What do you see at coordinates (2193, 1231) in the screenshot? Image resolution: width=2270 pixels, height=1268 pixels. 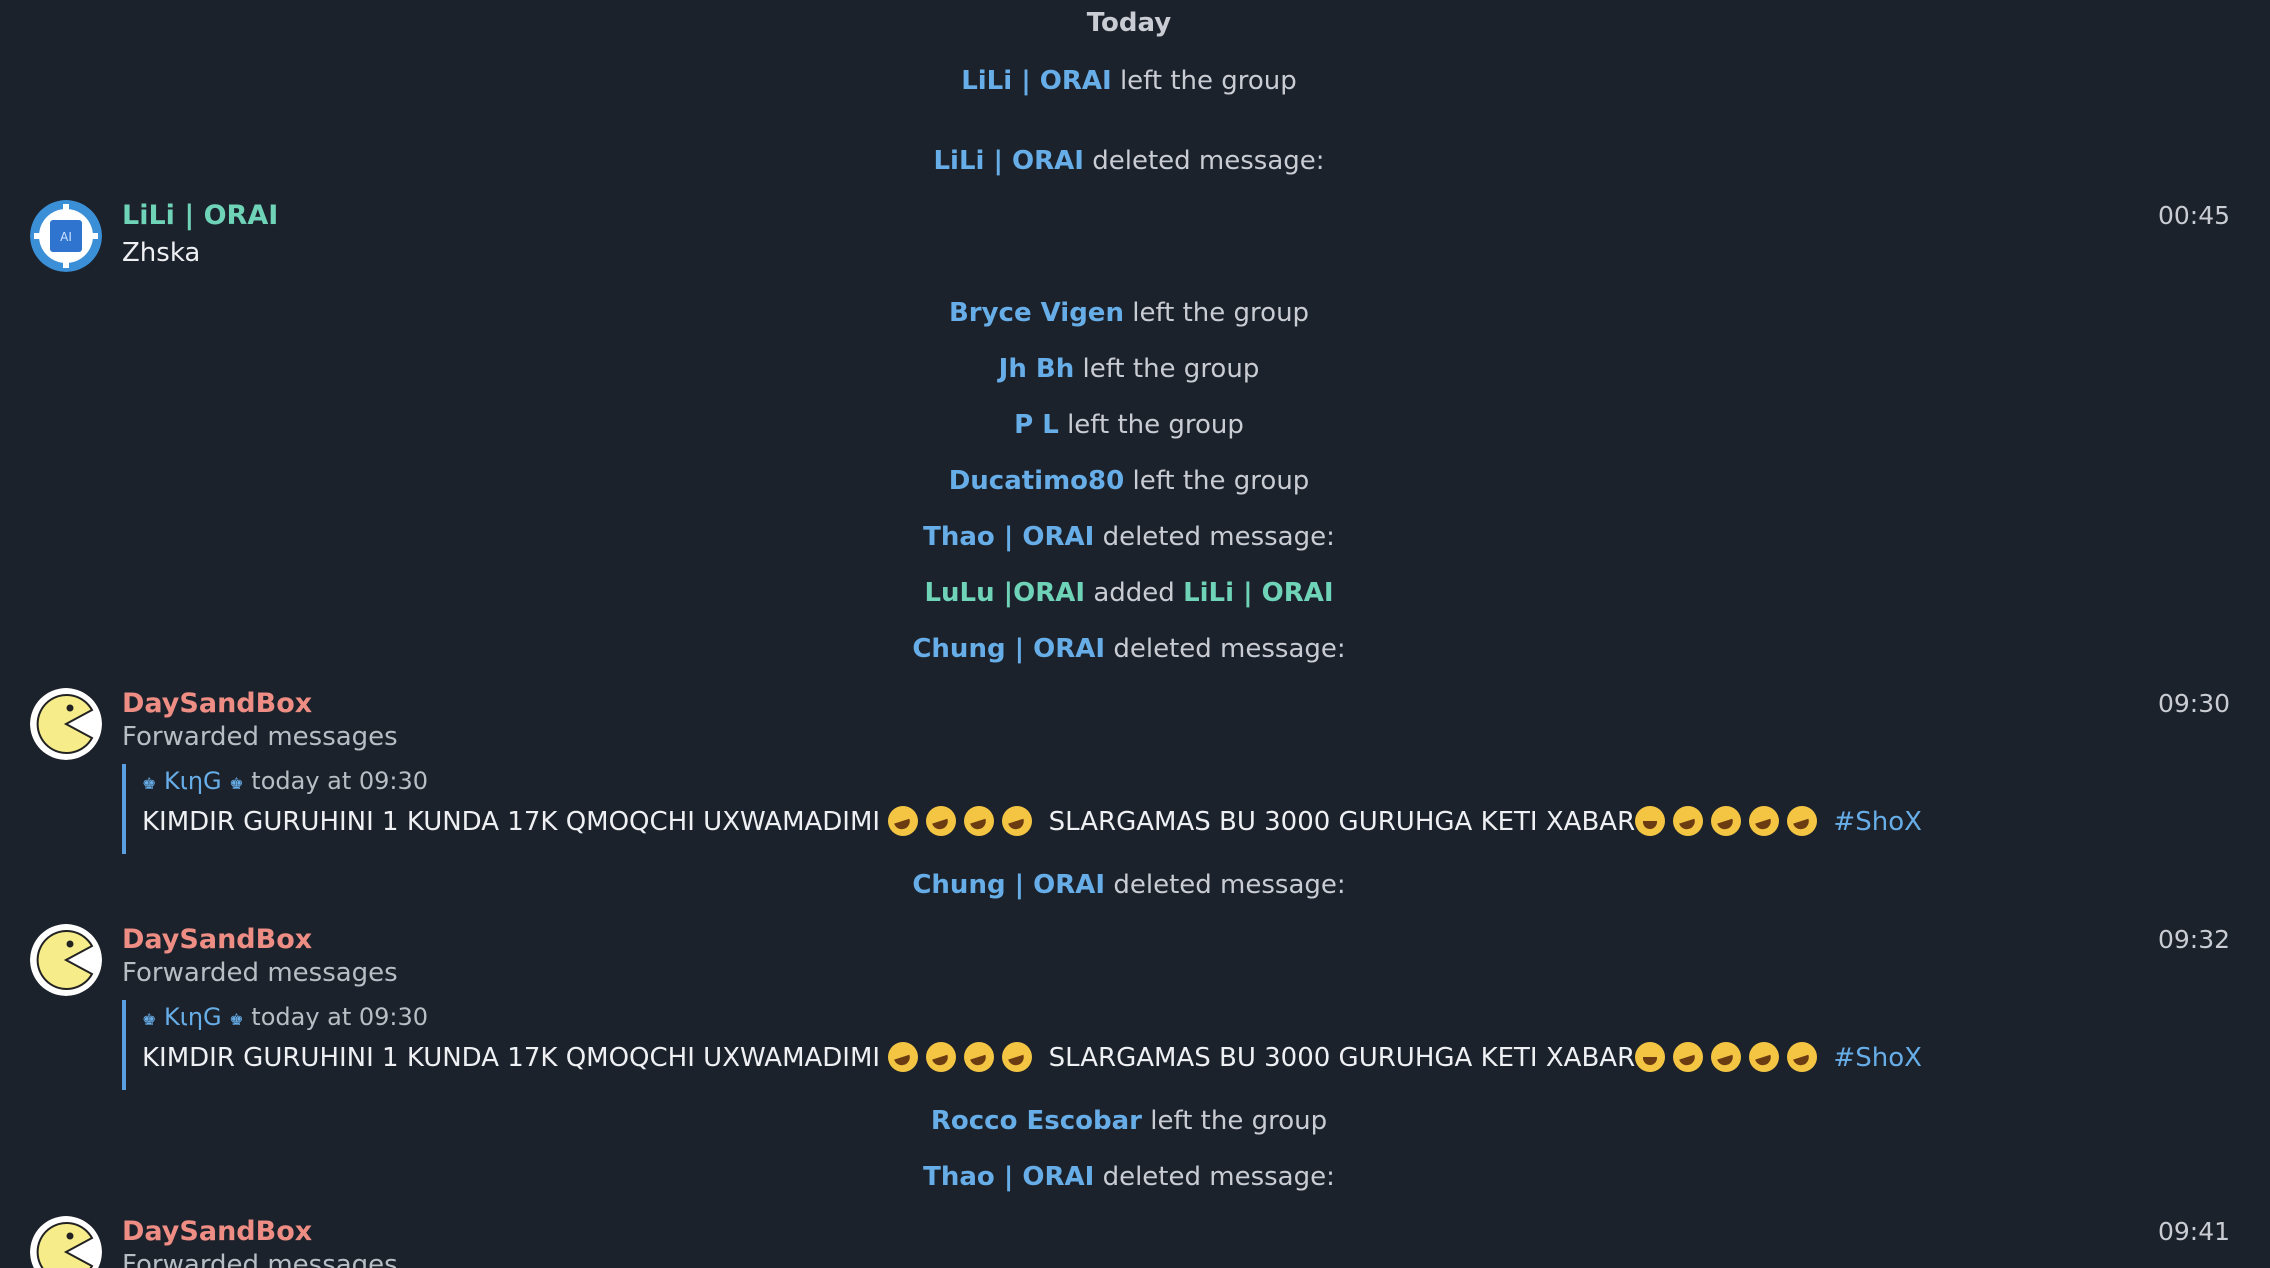 I see `message-time: 09:41` at bounding box center [2193, 1231].